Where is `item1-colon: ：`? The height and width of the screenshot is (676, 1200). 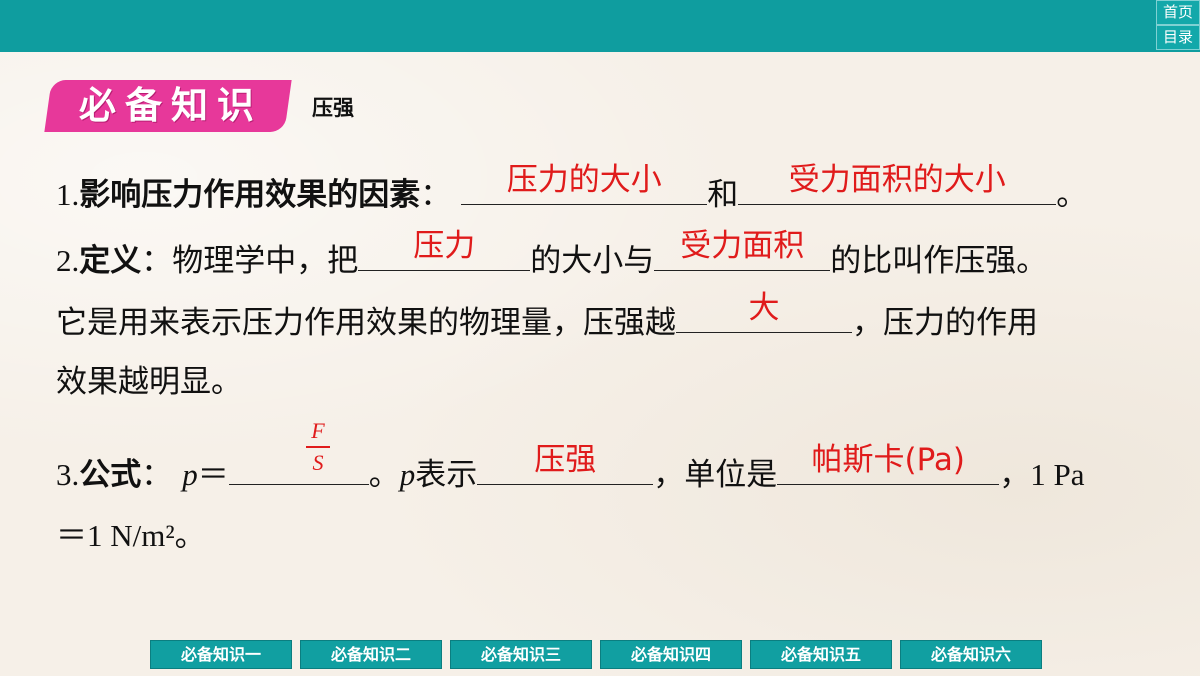 item1-colon: ： is located at coordinates (436, 195).